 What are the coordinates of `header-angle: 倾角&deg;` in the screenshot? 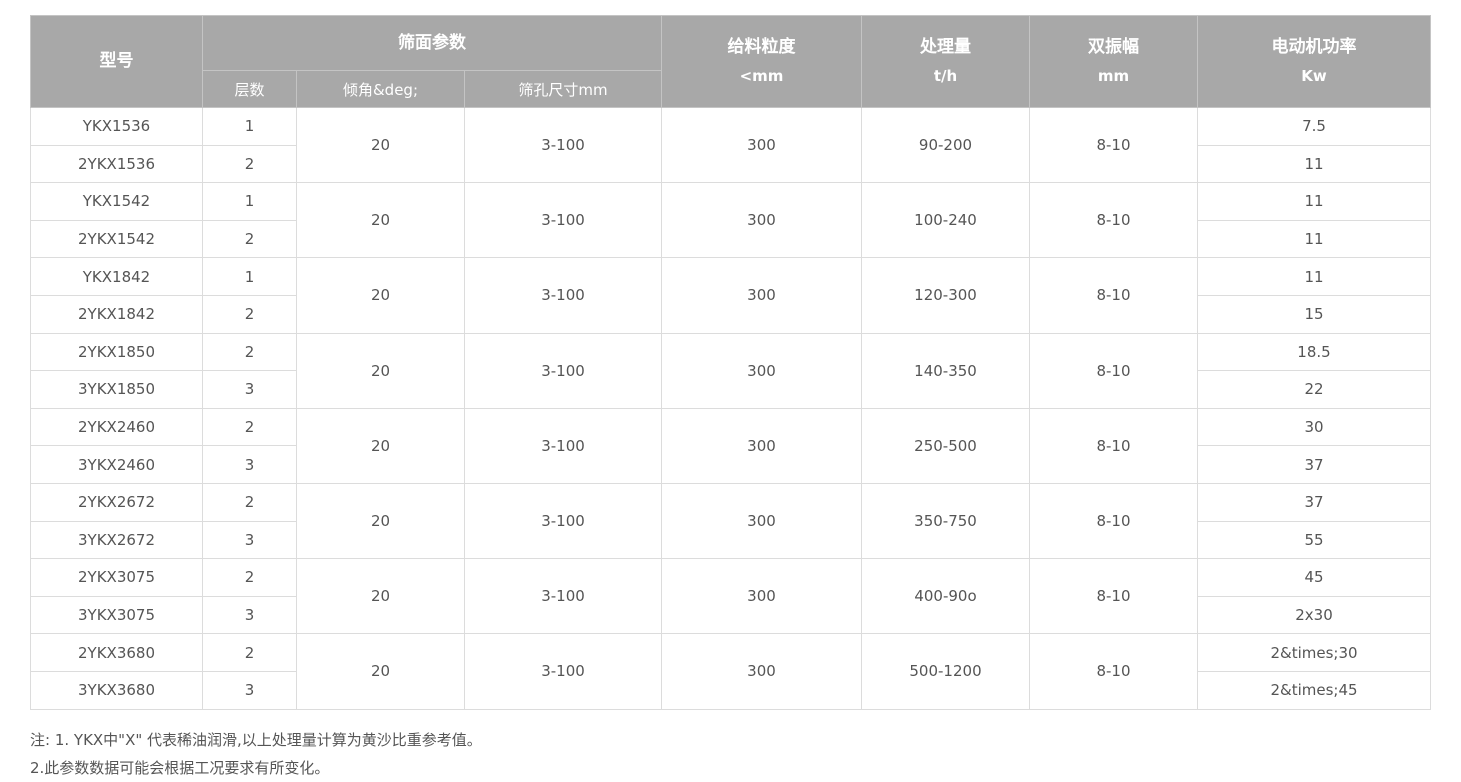 It's located at (380, 89).